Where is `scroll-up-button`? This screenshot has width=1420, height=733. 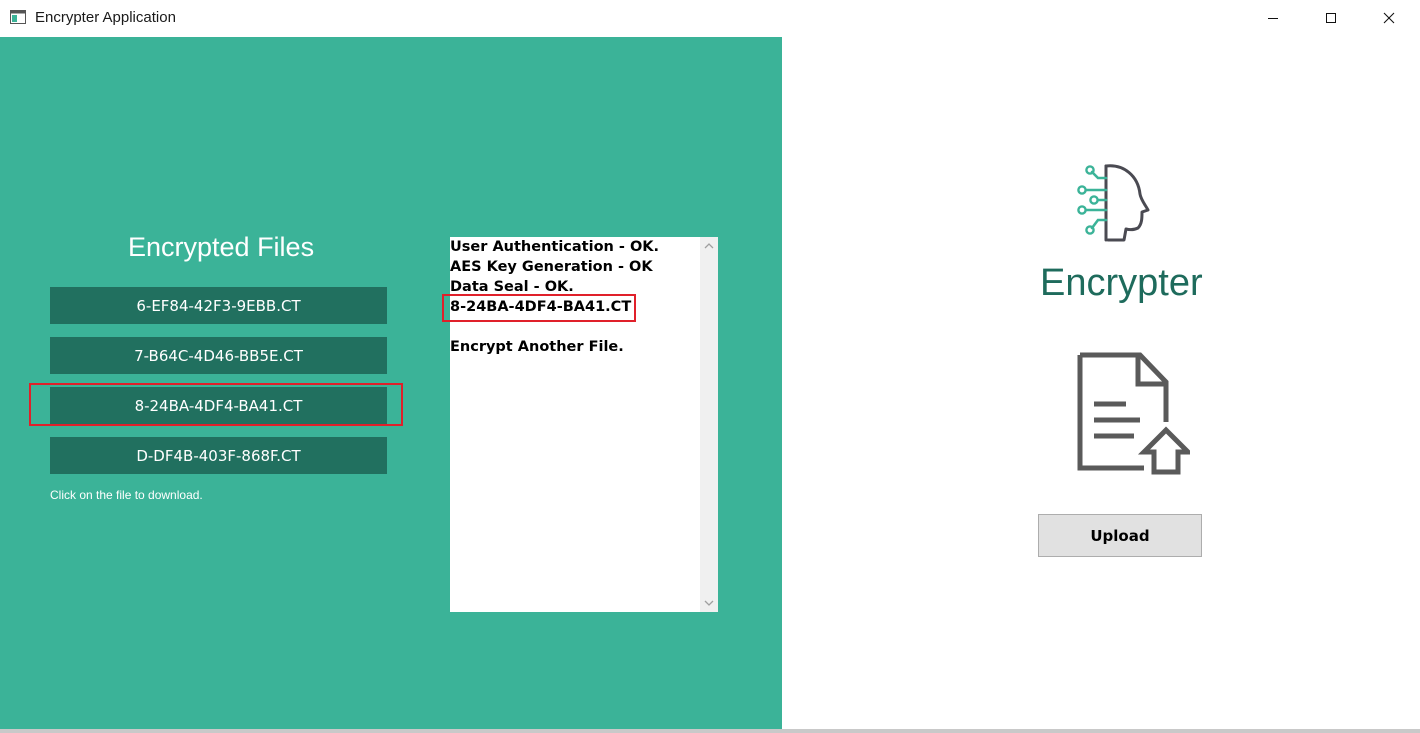 scroll-up-button is located at coordinates (709, 246).